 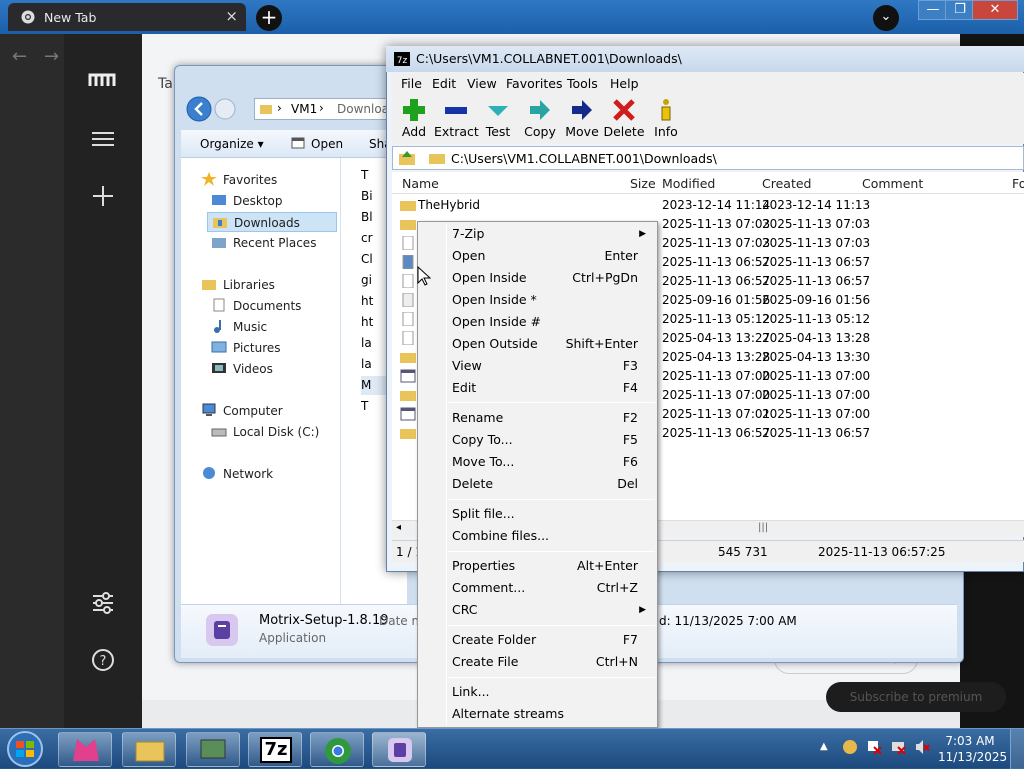 What do you see at coordinates (551, 677) in the screenshot?
I see `menu-separator` at bounding box center [551, 677].